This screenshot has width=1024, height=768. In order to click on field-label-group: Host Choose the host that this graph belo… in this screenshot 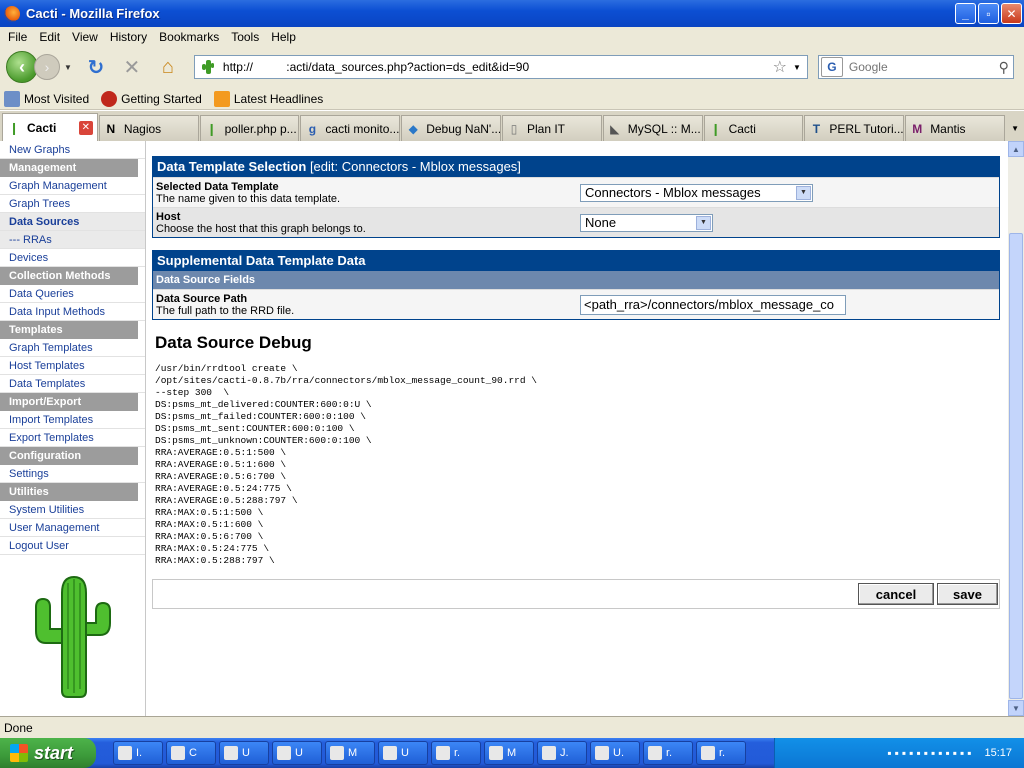, I will do `click(368, 223)`.